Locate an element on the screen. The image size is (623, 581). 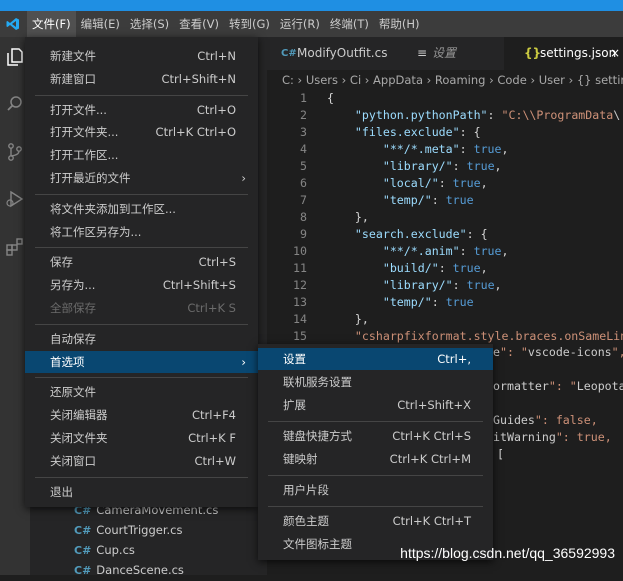
menu-item: 新建文件 Ctrl+N is located at coordinates (141, 56).